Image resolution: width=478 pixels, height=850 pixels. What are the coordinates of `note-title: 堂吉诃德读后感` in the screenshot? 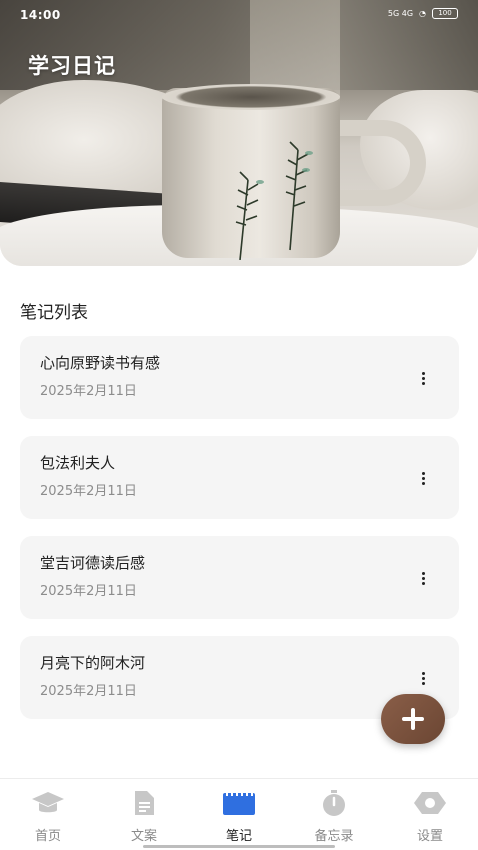 It's located at (93, 563).